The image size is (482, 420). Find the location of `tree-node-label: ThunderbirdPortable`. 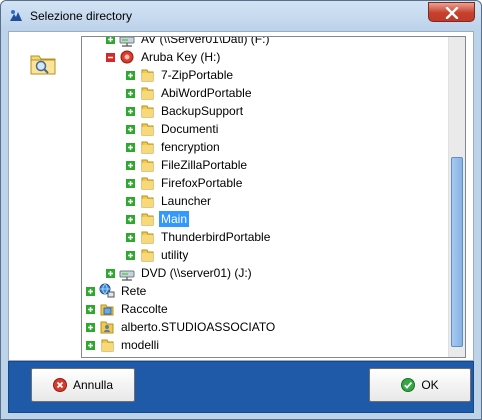

tree-node-label: ThunderbirdPortable is located at coordinates (216, 237).